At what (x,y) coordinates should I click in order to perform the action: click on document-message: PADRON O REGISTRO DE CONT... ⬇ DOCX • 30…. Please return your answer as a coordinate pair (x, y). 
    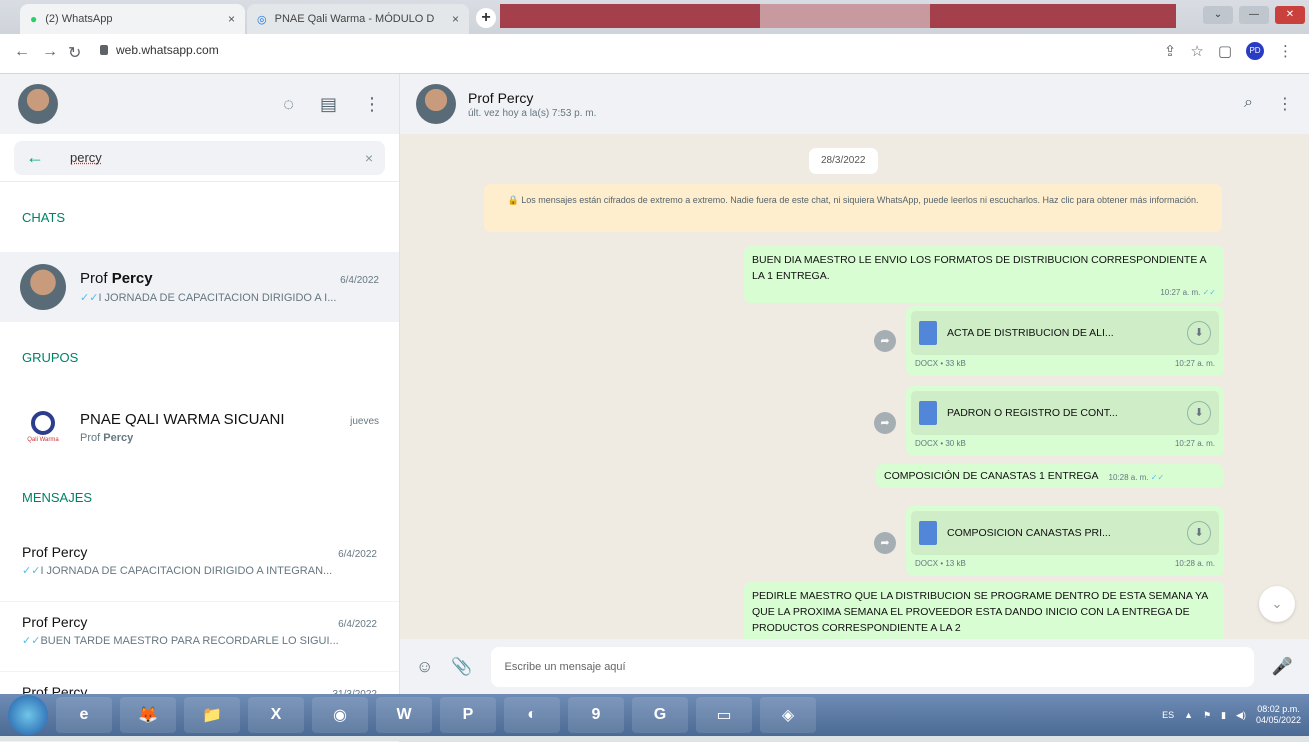
    Looking at the image, I should click on (1065, 421).